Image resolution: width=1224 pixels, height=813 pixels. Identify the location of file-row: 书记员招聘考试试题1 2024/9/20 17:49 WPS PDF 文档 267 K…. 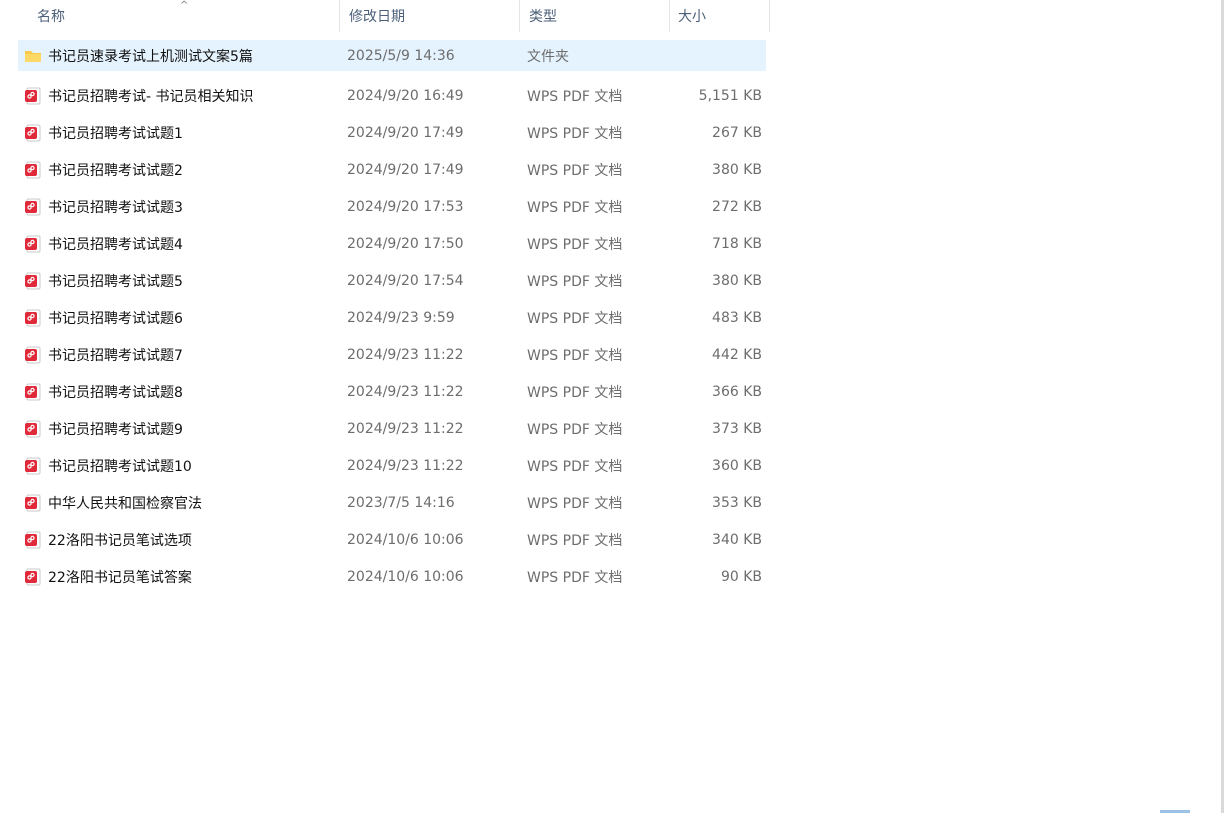
(392, 132).